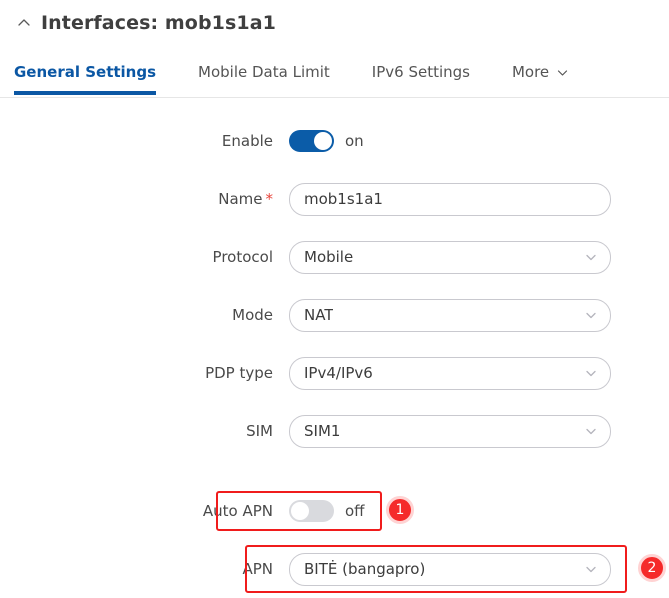 This screenshot has height=598, width=669. What do you see at coordinates (329, 257) in the screenshot?
I see `protocol-select-value: Mobile` at bounding box center [329, 257].